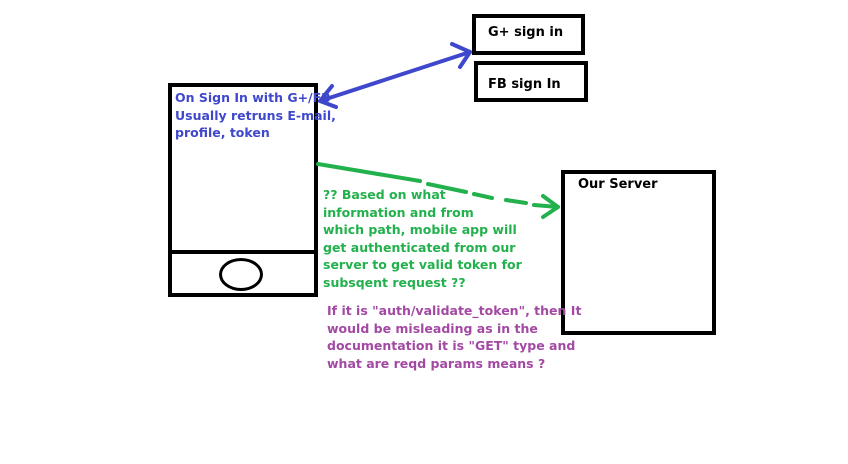 This screenshot has height=464, width=848. What do you see at coordinates (438, 130) in the screenshot?
I see `connector-arrows` at bounding box center [438, 130].